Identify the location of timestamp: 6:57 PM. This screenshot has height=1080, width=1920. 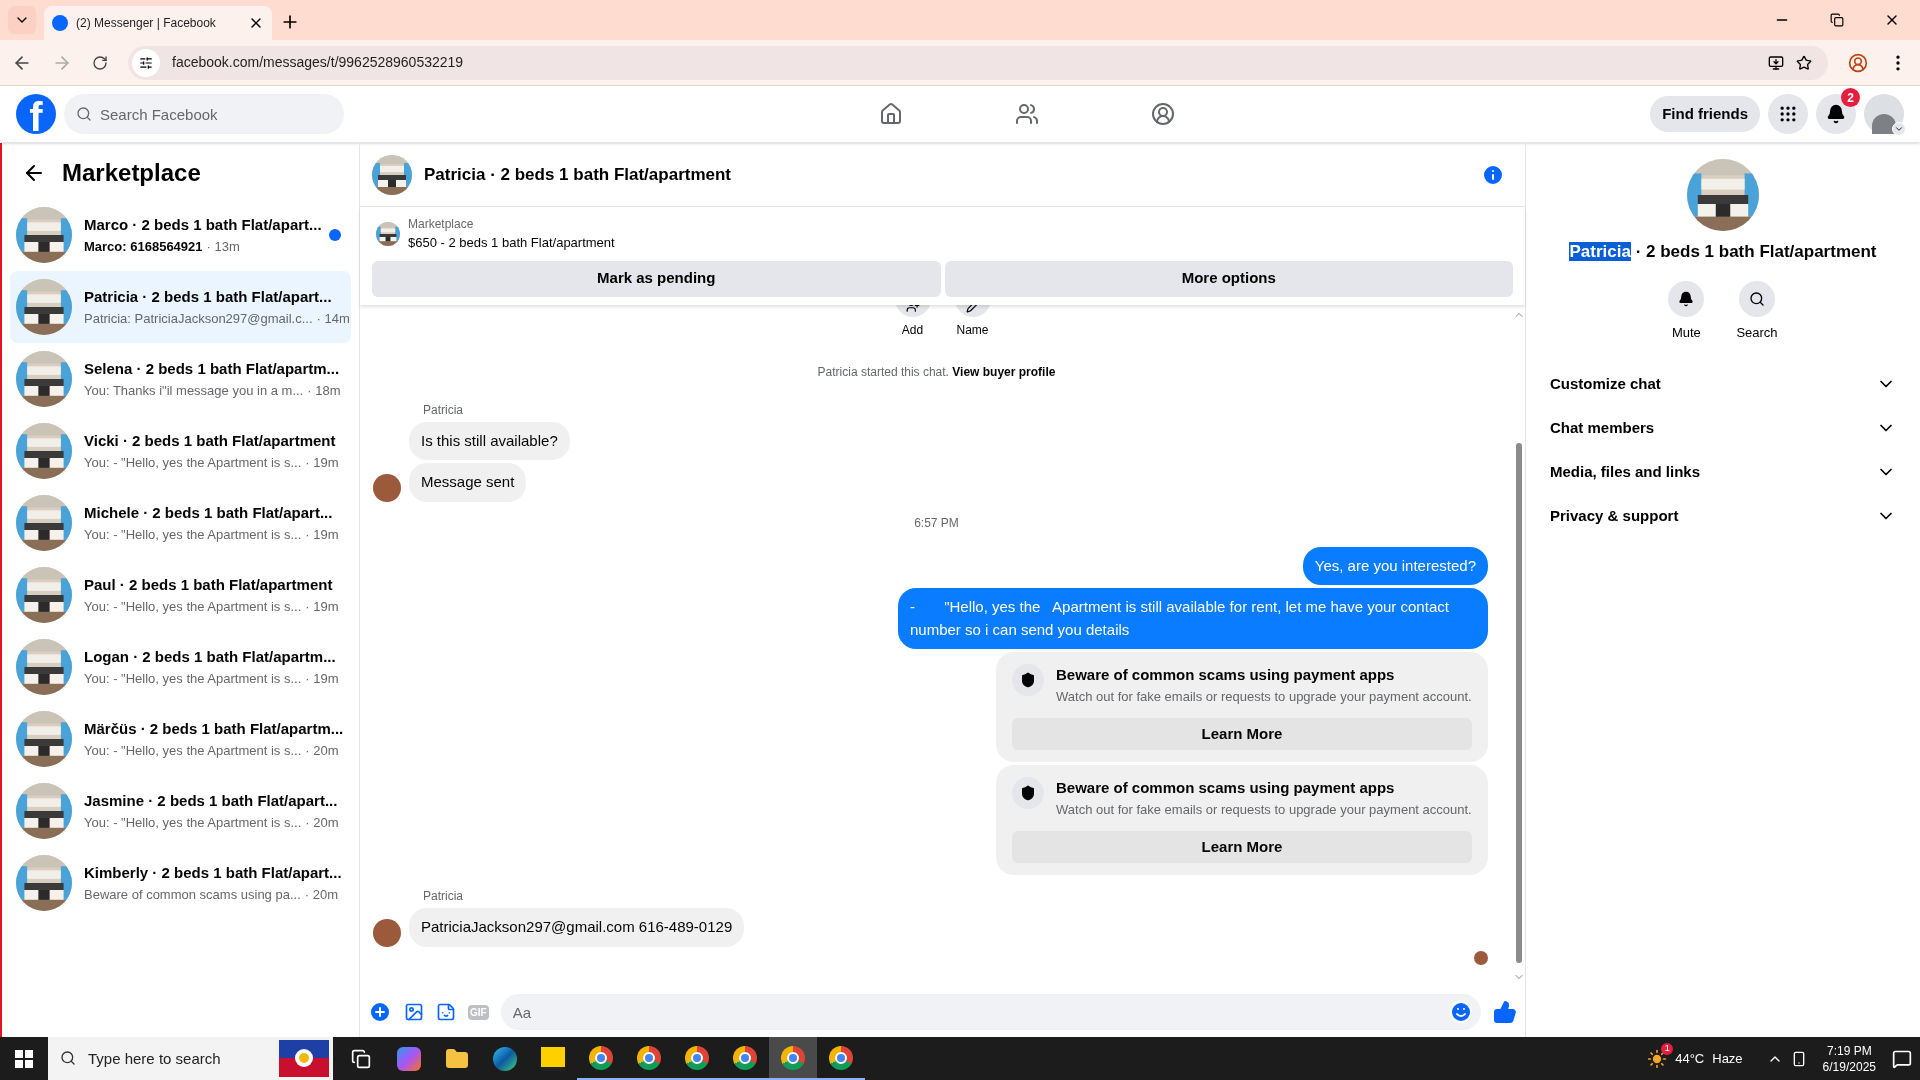
(936, 523).